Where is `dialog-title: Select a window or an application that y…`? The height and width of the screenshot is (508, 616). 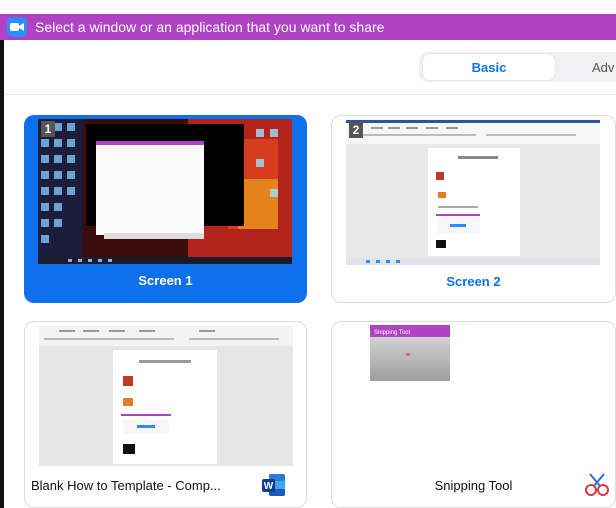 dialog-title: Select a window or an application that y… is located at coordinates (210, 27).